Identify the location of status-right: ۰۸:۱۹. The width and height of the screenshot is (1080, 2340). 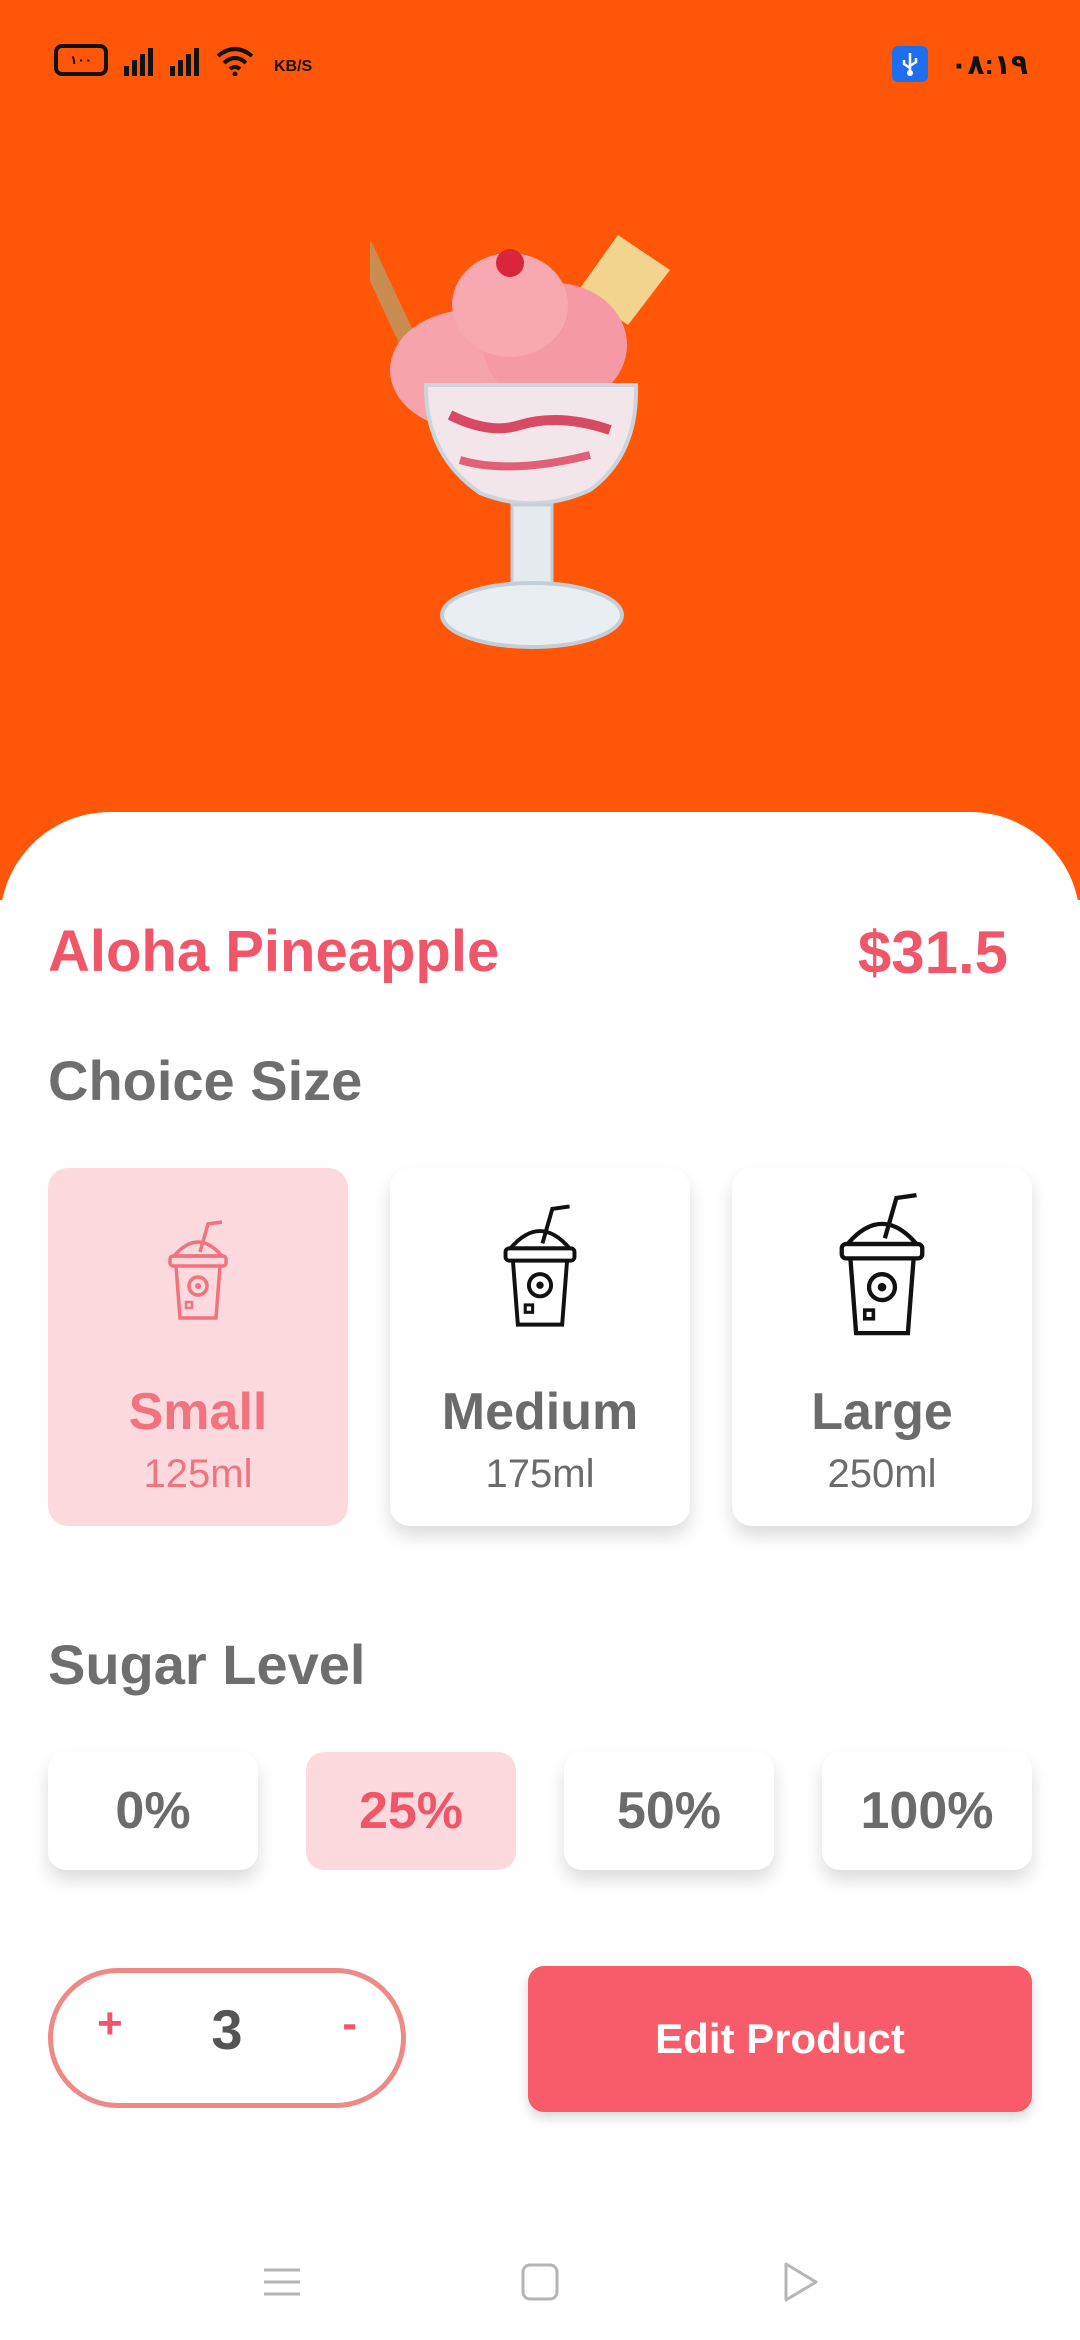
(960, 64).